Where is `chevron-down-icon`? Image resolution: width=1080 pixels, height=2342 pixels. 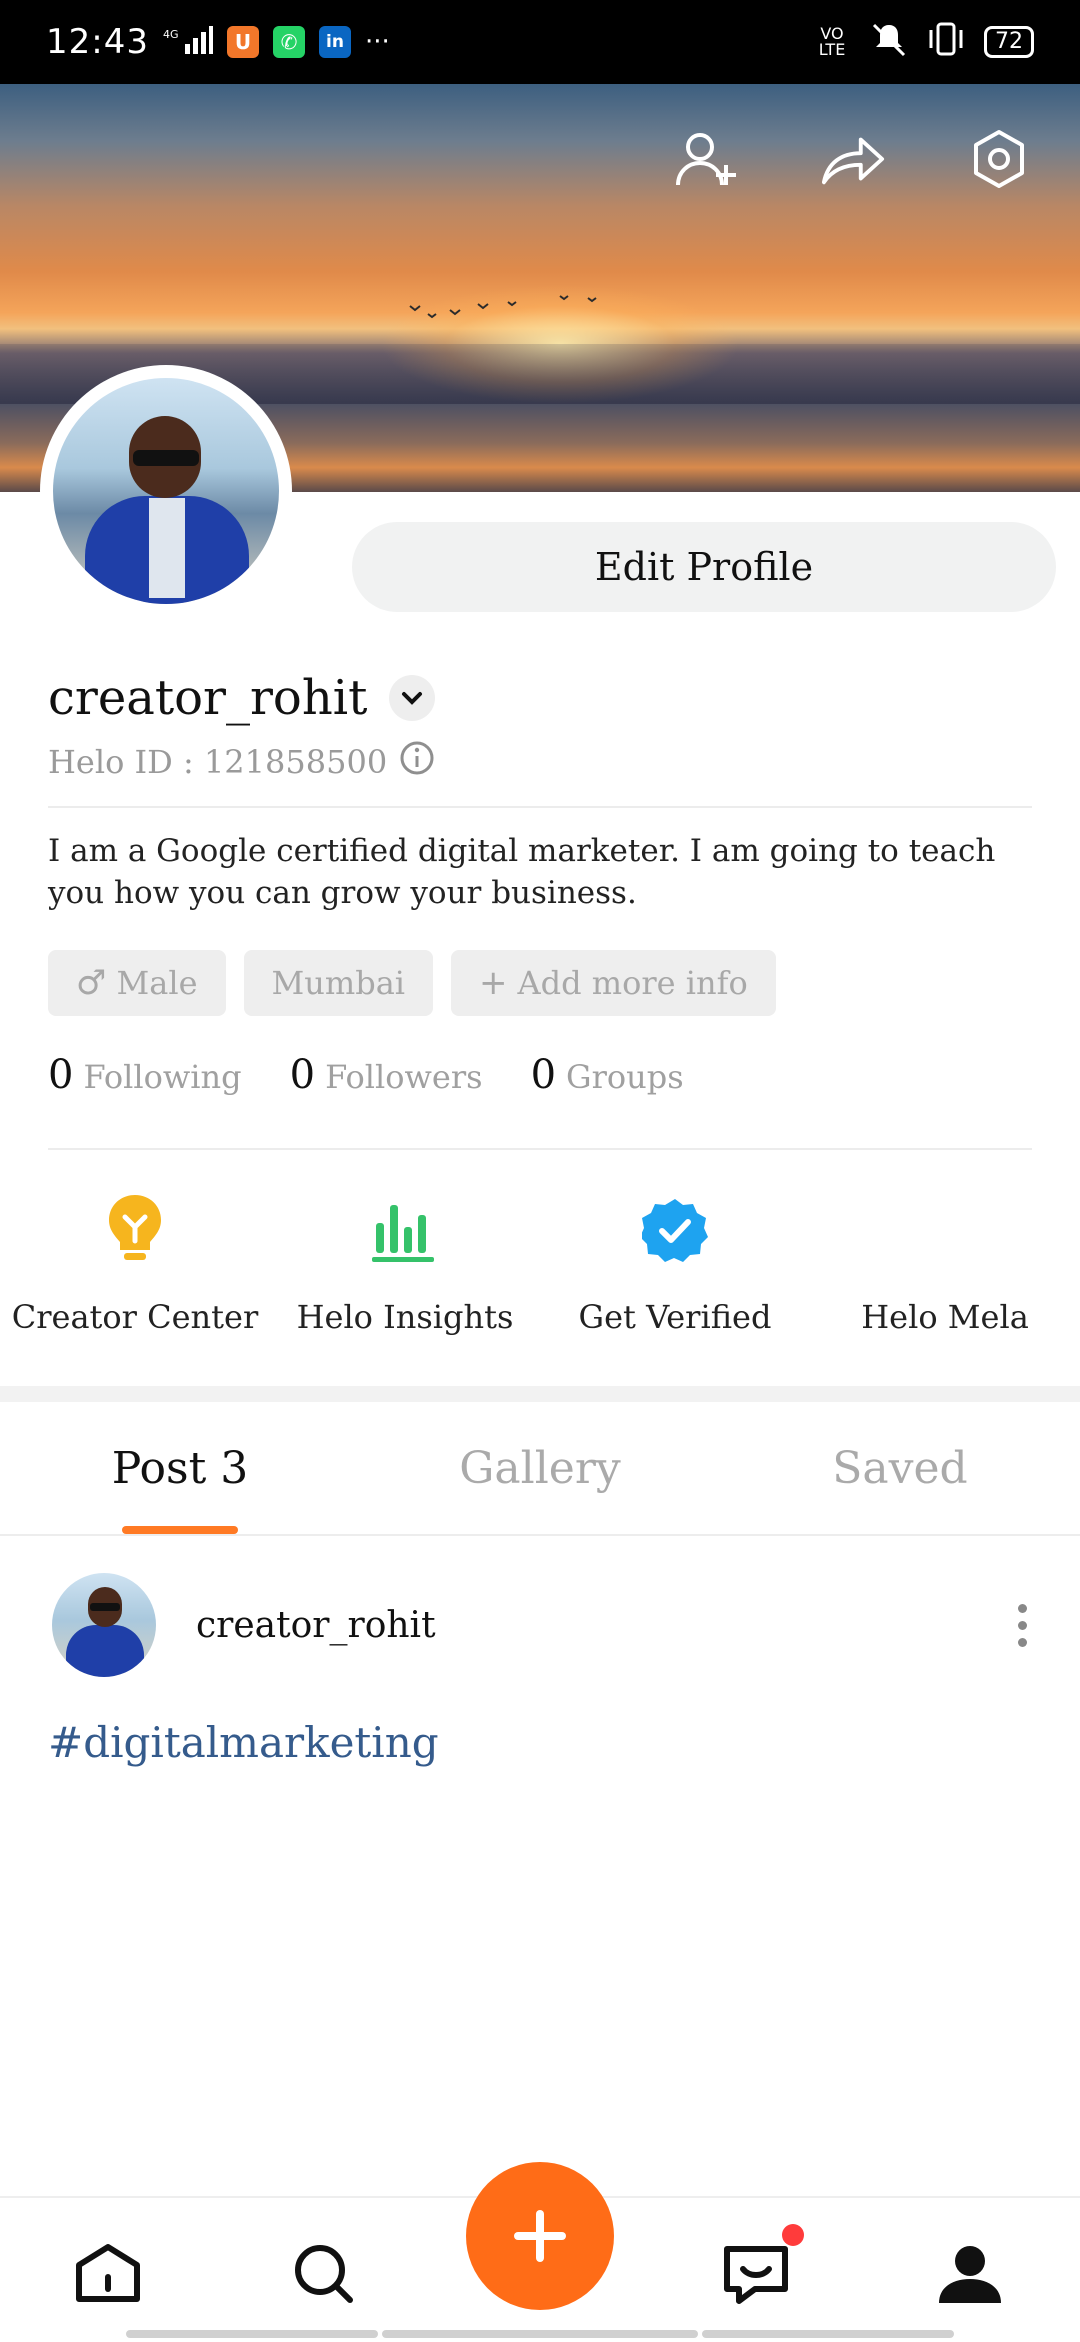
chevron-down-icon is located at coordinates (412, 698).